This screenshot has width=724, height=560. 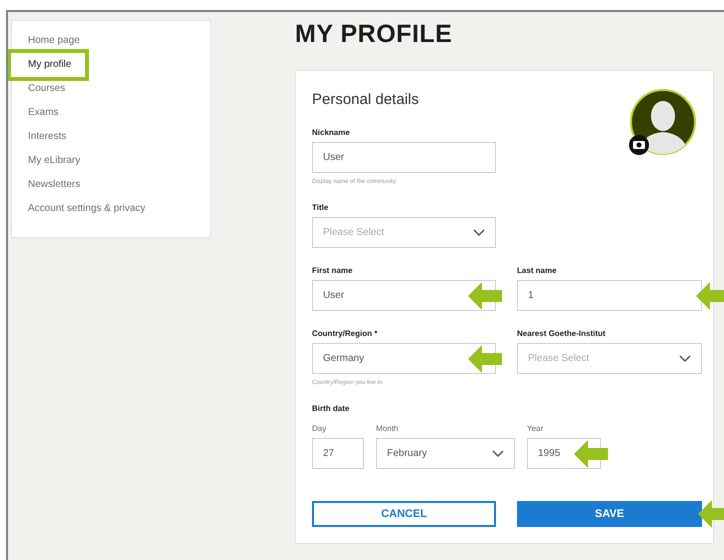 I want to click on sidebar-item: Home page, so click(x=54, y=41).